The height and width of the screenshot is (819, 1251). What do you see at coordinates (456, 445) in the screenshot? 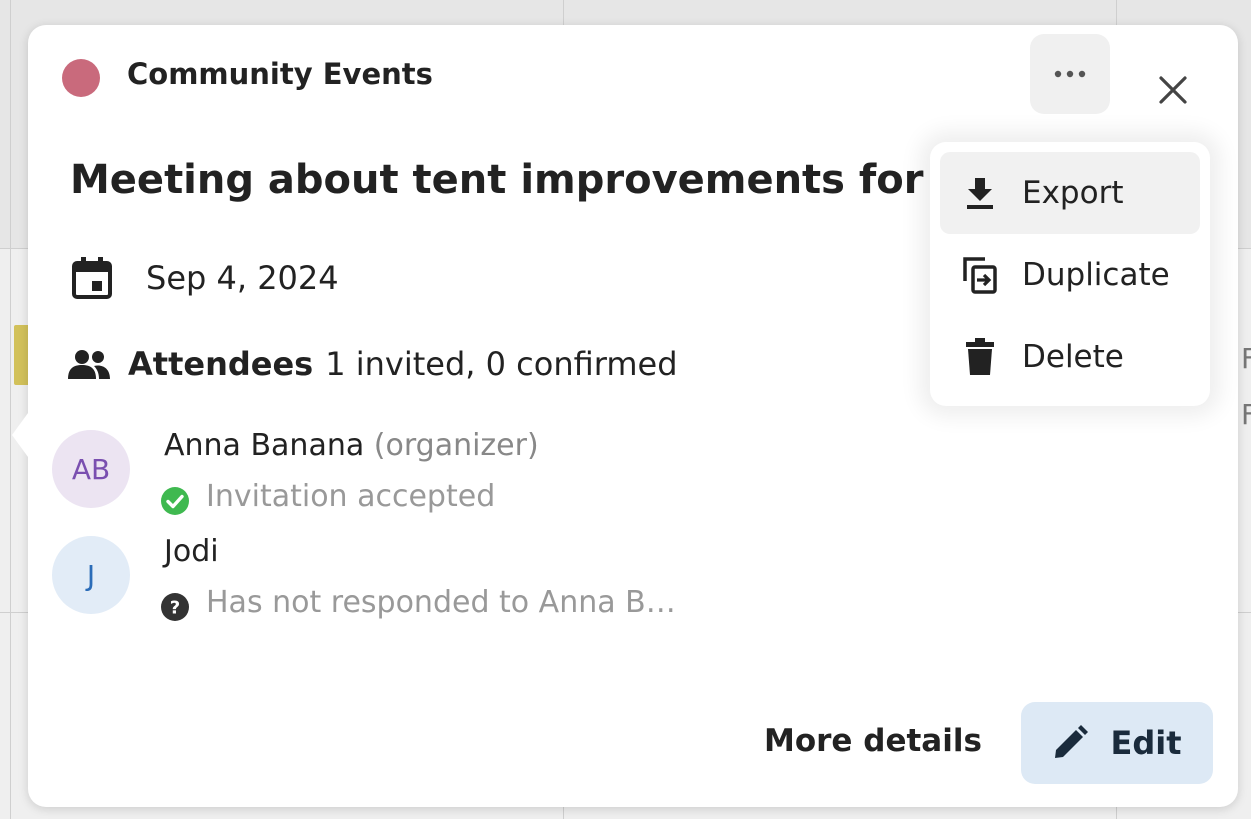
I see `attendee-role: (organizer)` at bounding box center [456, 445].